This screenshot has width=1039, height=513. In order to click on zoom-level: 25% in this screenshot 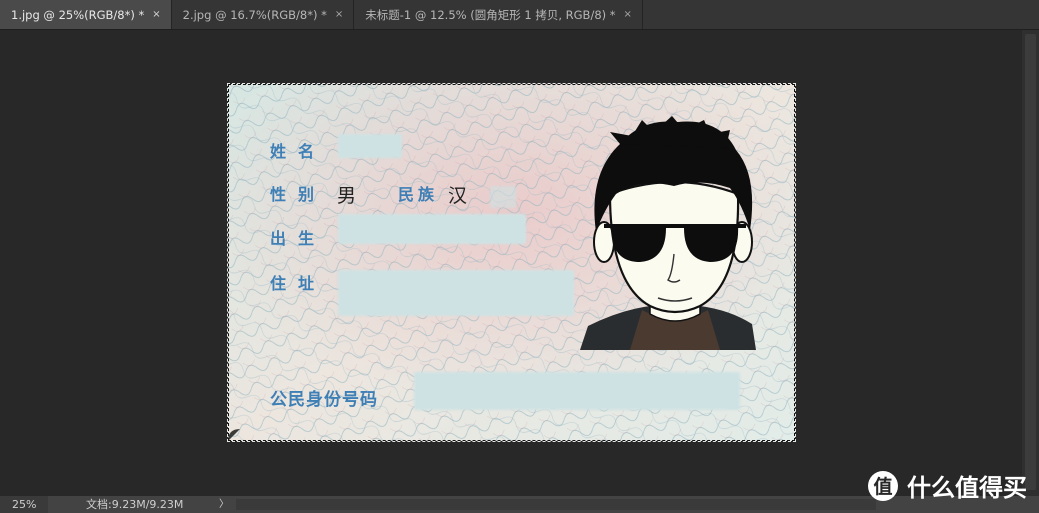, I will do `click(24, 504)`.